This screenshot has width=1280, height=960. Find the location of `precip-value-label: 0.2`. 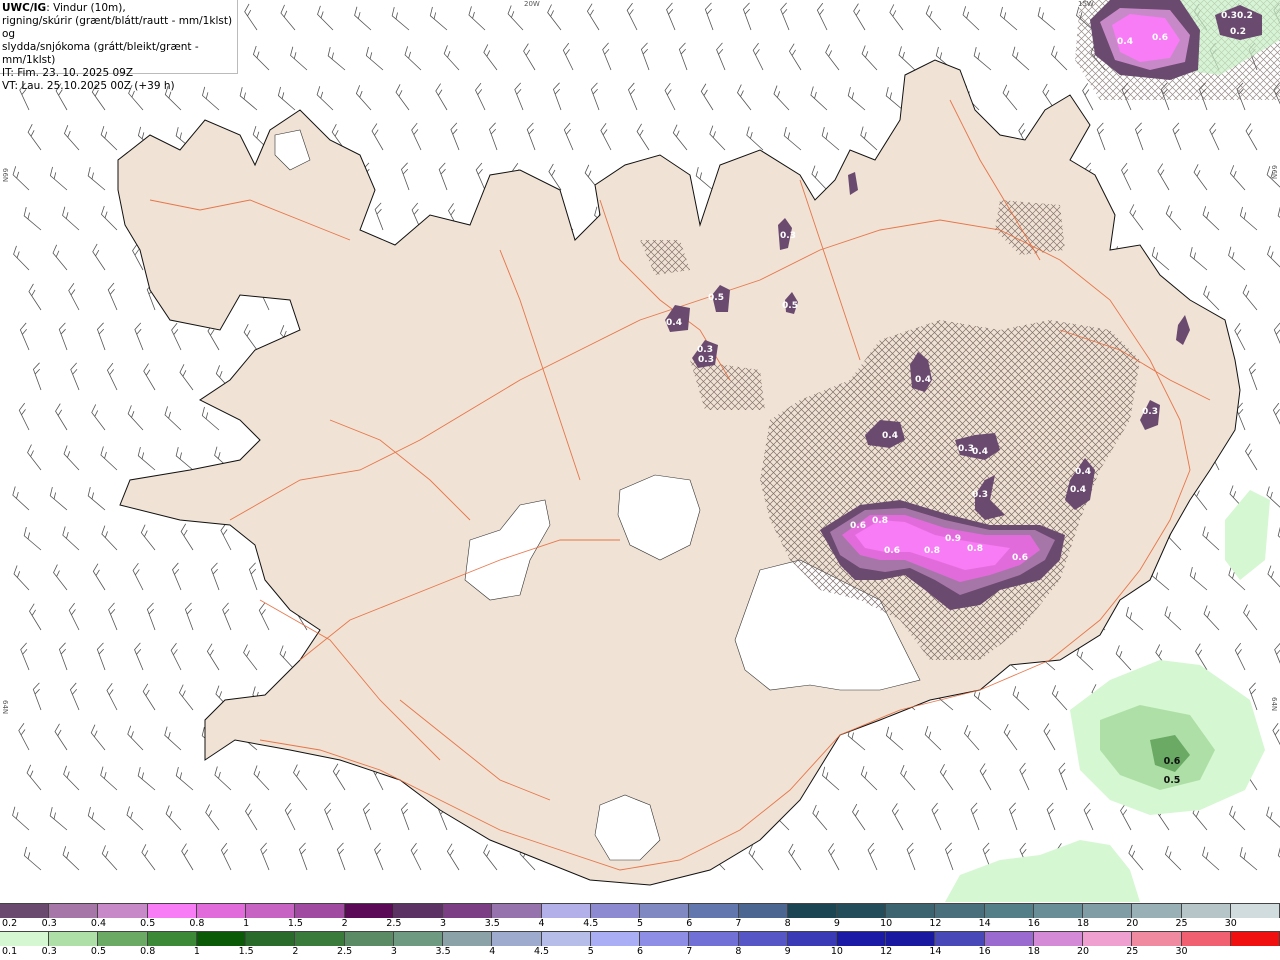

precip-value-label: 0.2 is located at coordinates (1238, 32).